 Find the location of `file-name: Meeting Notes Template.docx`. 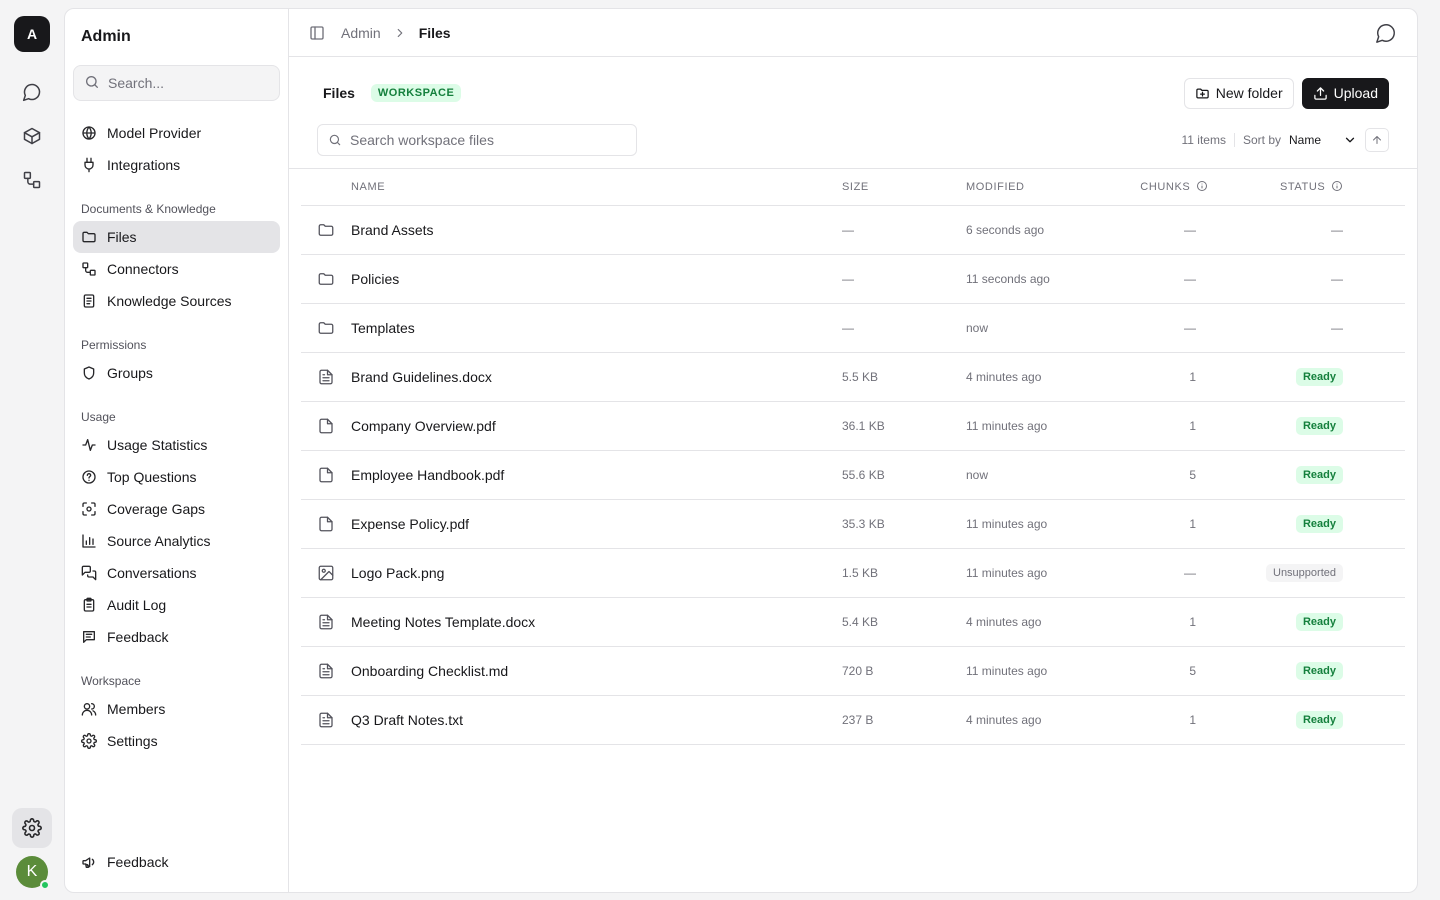

file-name: Meeting Notes Template.docx is located at coordinates (596, 622).